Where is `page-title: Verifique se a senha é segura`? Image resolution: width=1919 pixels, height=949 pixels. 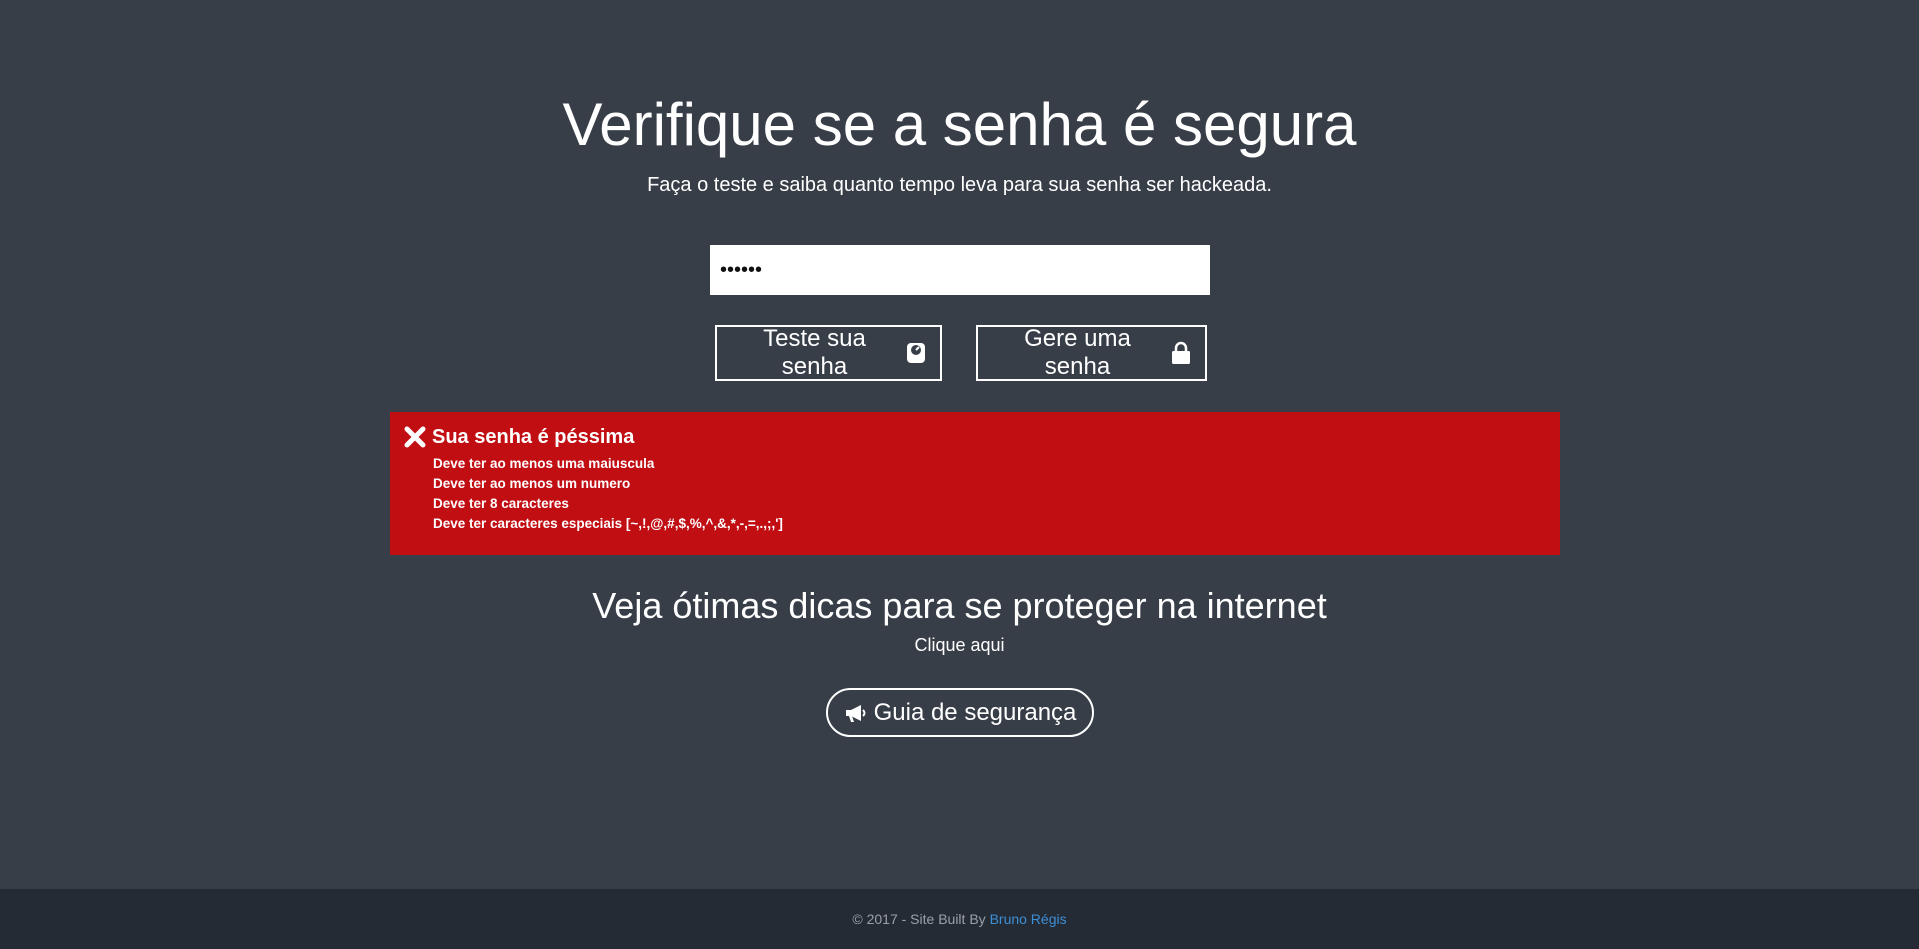 page-title: Verifique se a senha é segura is located at coordinates (959, 124).